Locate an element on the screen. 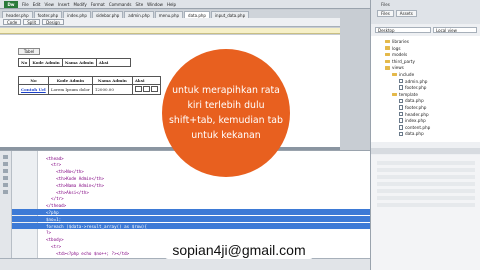 The width and height of the screenshot is (480, 270). menu-window: Window is located at coordinates (155, 4).